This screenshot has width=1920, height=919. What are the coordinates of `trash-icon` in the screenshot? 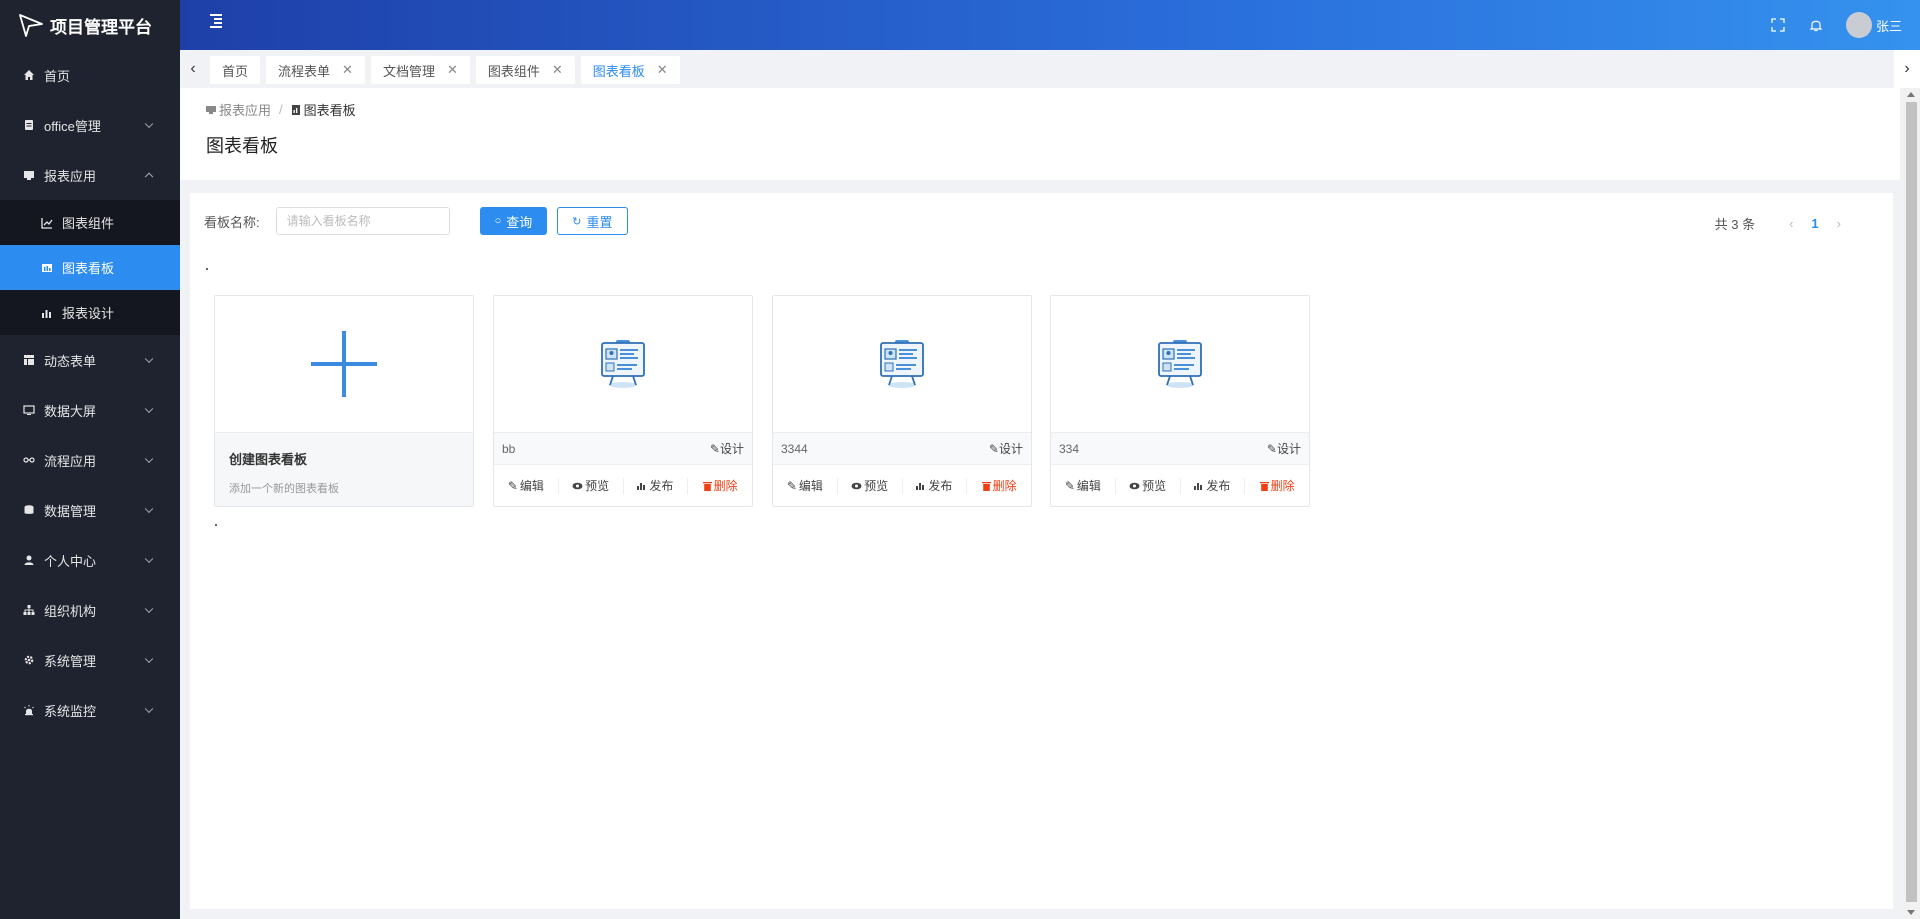 It's located at (1264, 486).